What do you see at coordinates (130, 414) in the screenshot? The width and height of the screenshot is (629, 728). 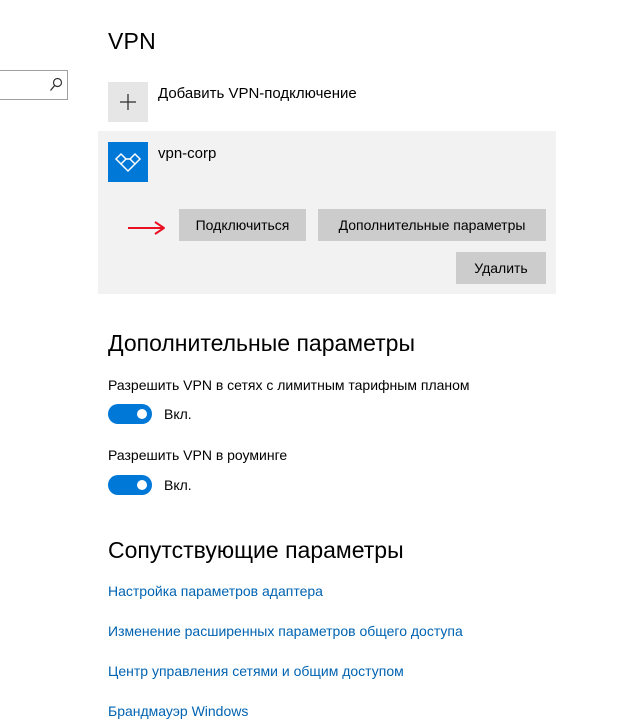 I see `metered-network-toggle` at bounding box center [130, 414].